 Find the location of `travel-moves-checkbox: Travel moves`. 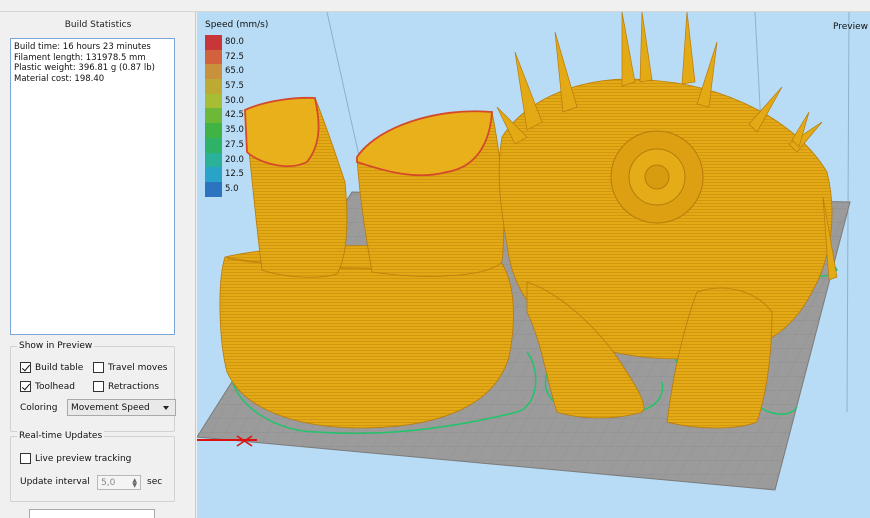

travel-moves-checkbox: Travel moves is located at coordinates (130, 367).